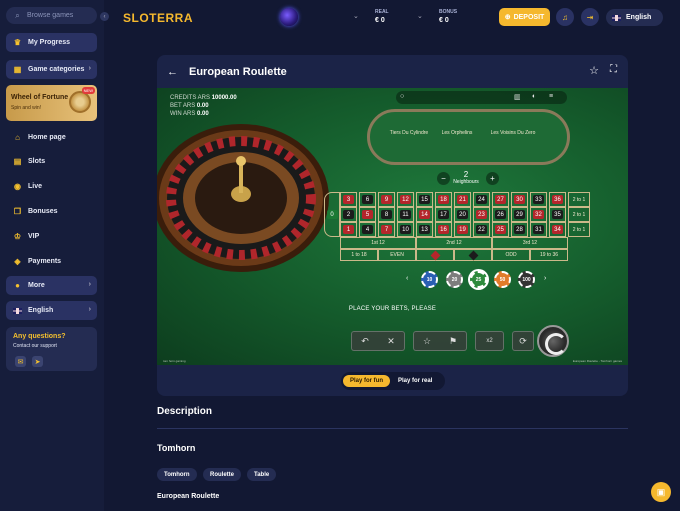 The height and width of the screenshot is (511, 680). I want to click on number-cell: 22, so click(481, 229).